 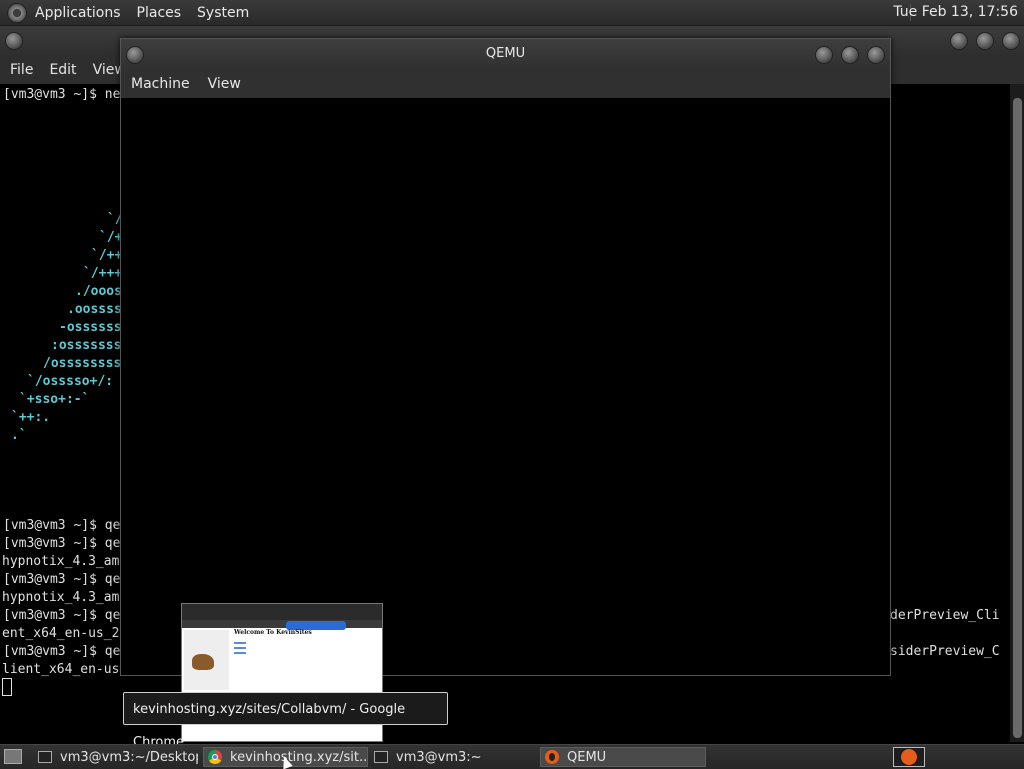 I want to click on window-menu-icon, so click(x=14, y=41).